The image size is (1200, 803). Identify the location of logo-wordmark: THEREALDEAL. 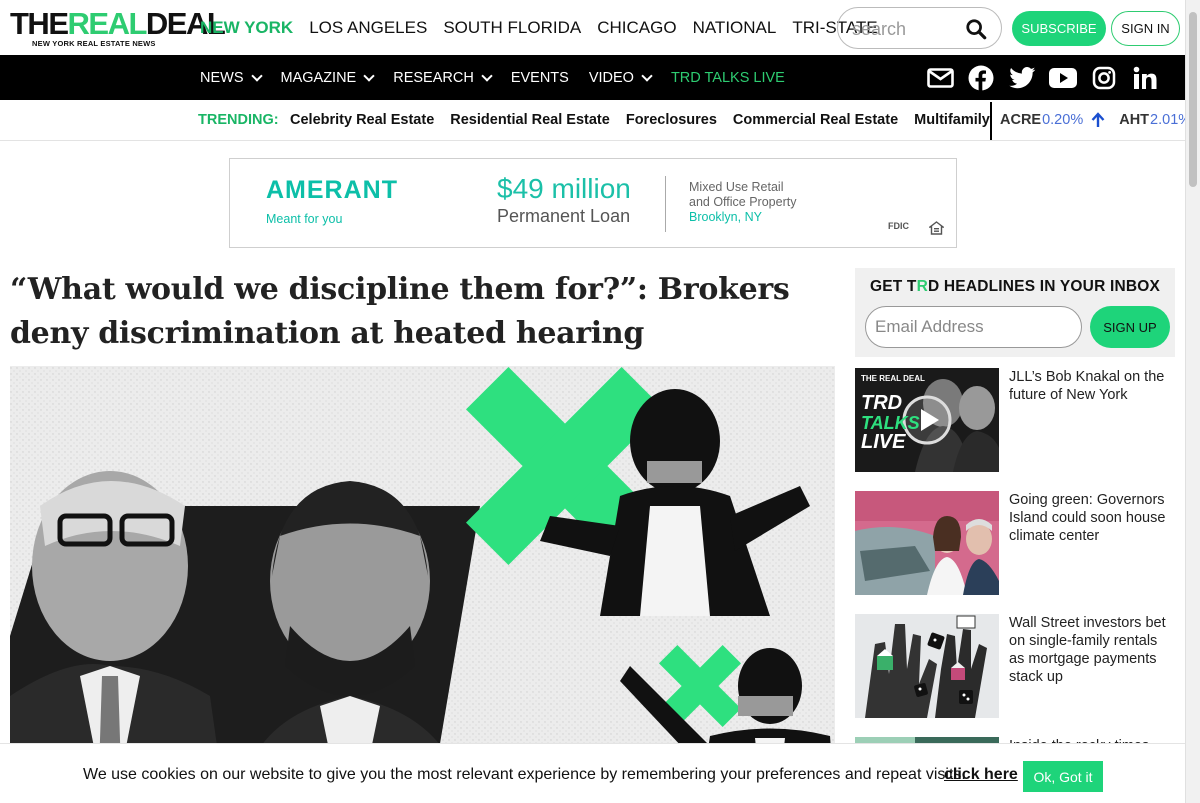
(118, 23).